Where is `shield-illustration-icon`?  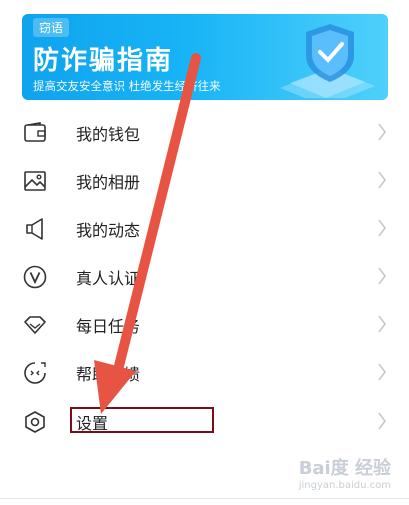
shield-illustration-icon is located at coordinates (327, 61).